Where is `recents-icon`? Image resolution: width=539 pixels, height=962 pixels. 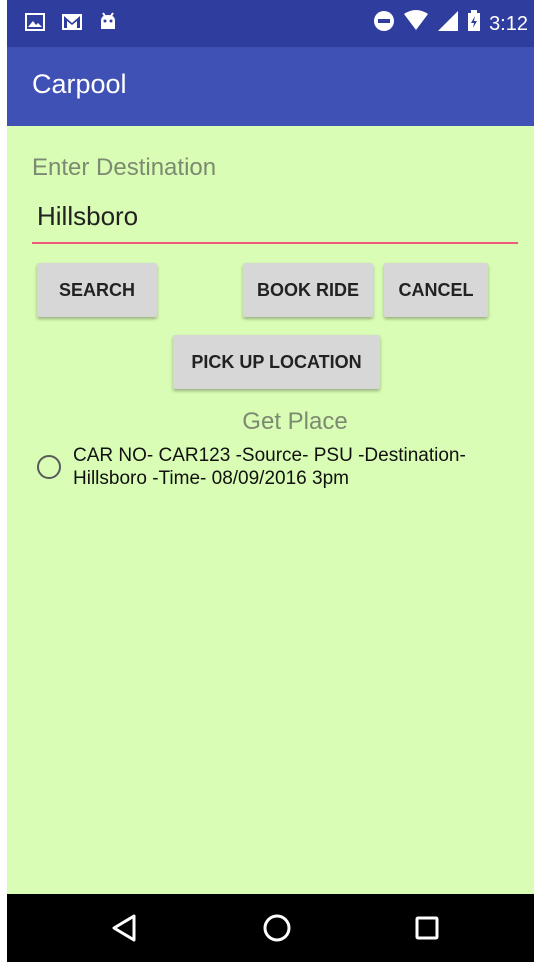 recents-icon is located at coordinates (427, 928).